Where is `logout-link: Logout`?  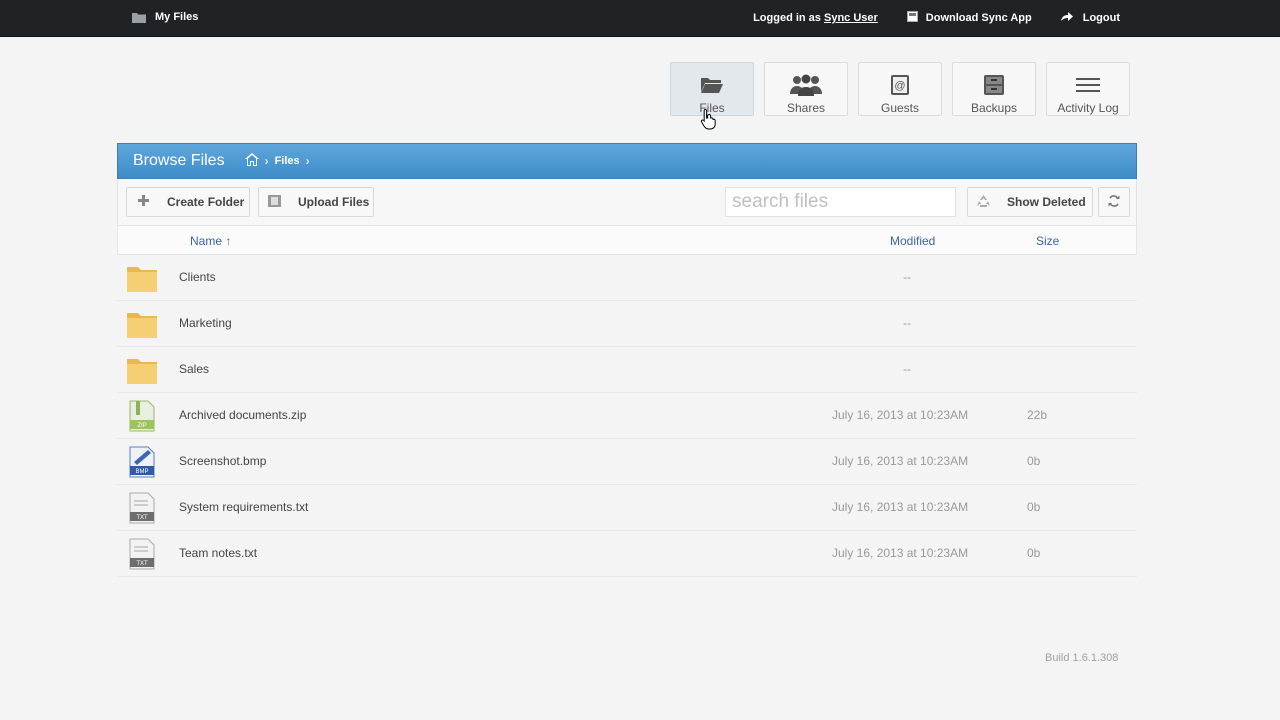 logout-link: Logout is located at coordinates (1090, 18).